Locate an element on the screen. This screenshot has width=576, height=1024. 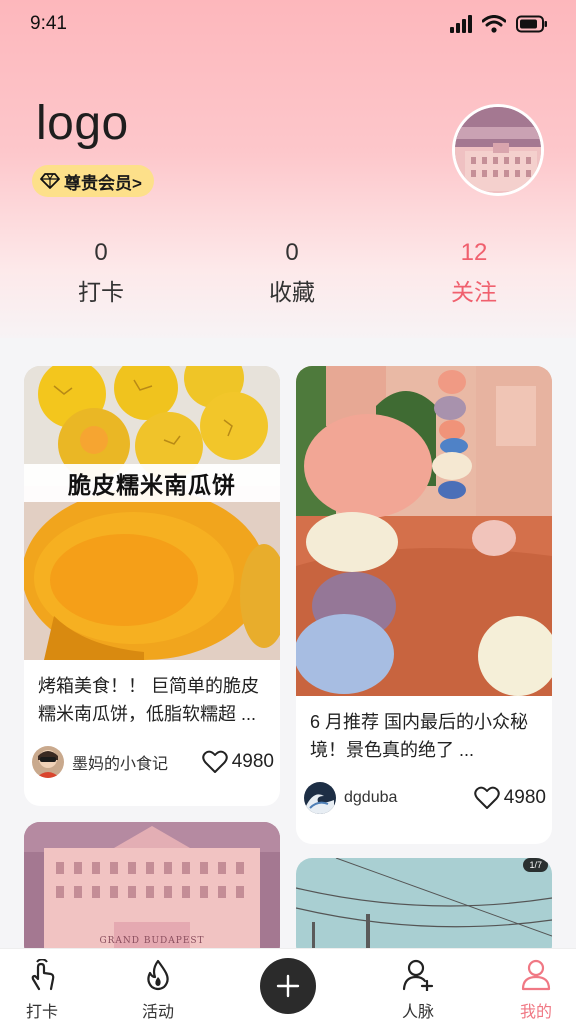
author-info: dgduba is located at coordinates (350, 798).